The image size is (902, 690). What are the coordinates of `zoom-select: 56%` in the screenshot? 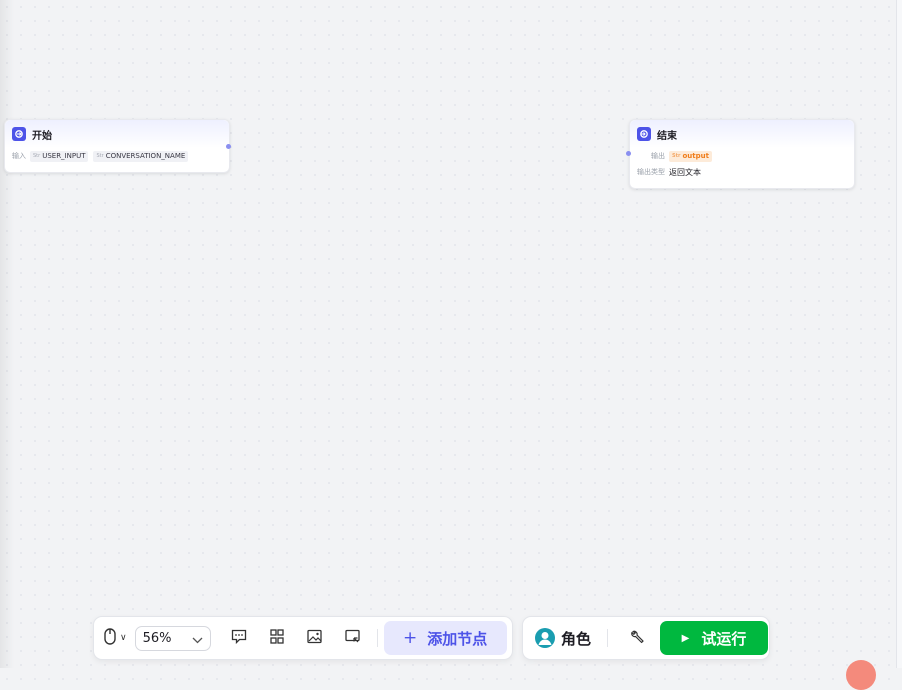 It's located at (172, 638).